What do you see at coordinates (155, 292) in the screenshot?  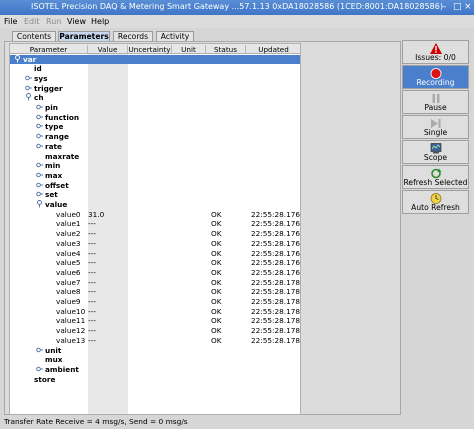 I see `table-row: value8 --- OK 22:55:28.178` at bounding box center [155, 292].